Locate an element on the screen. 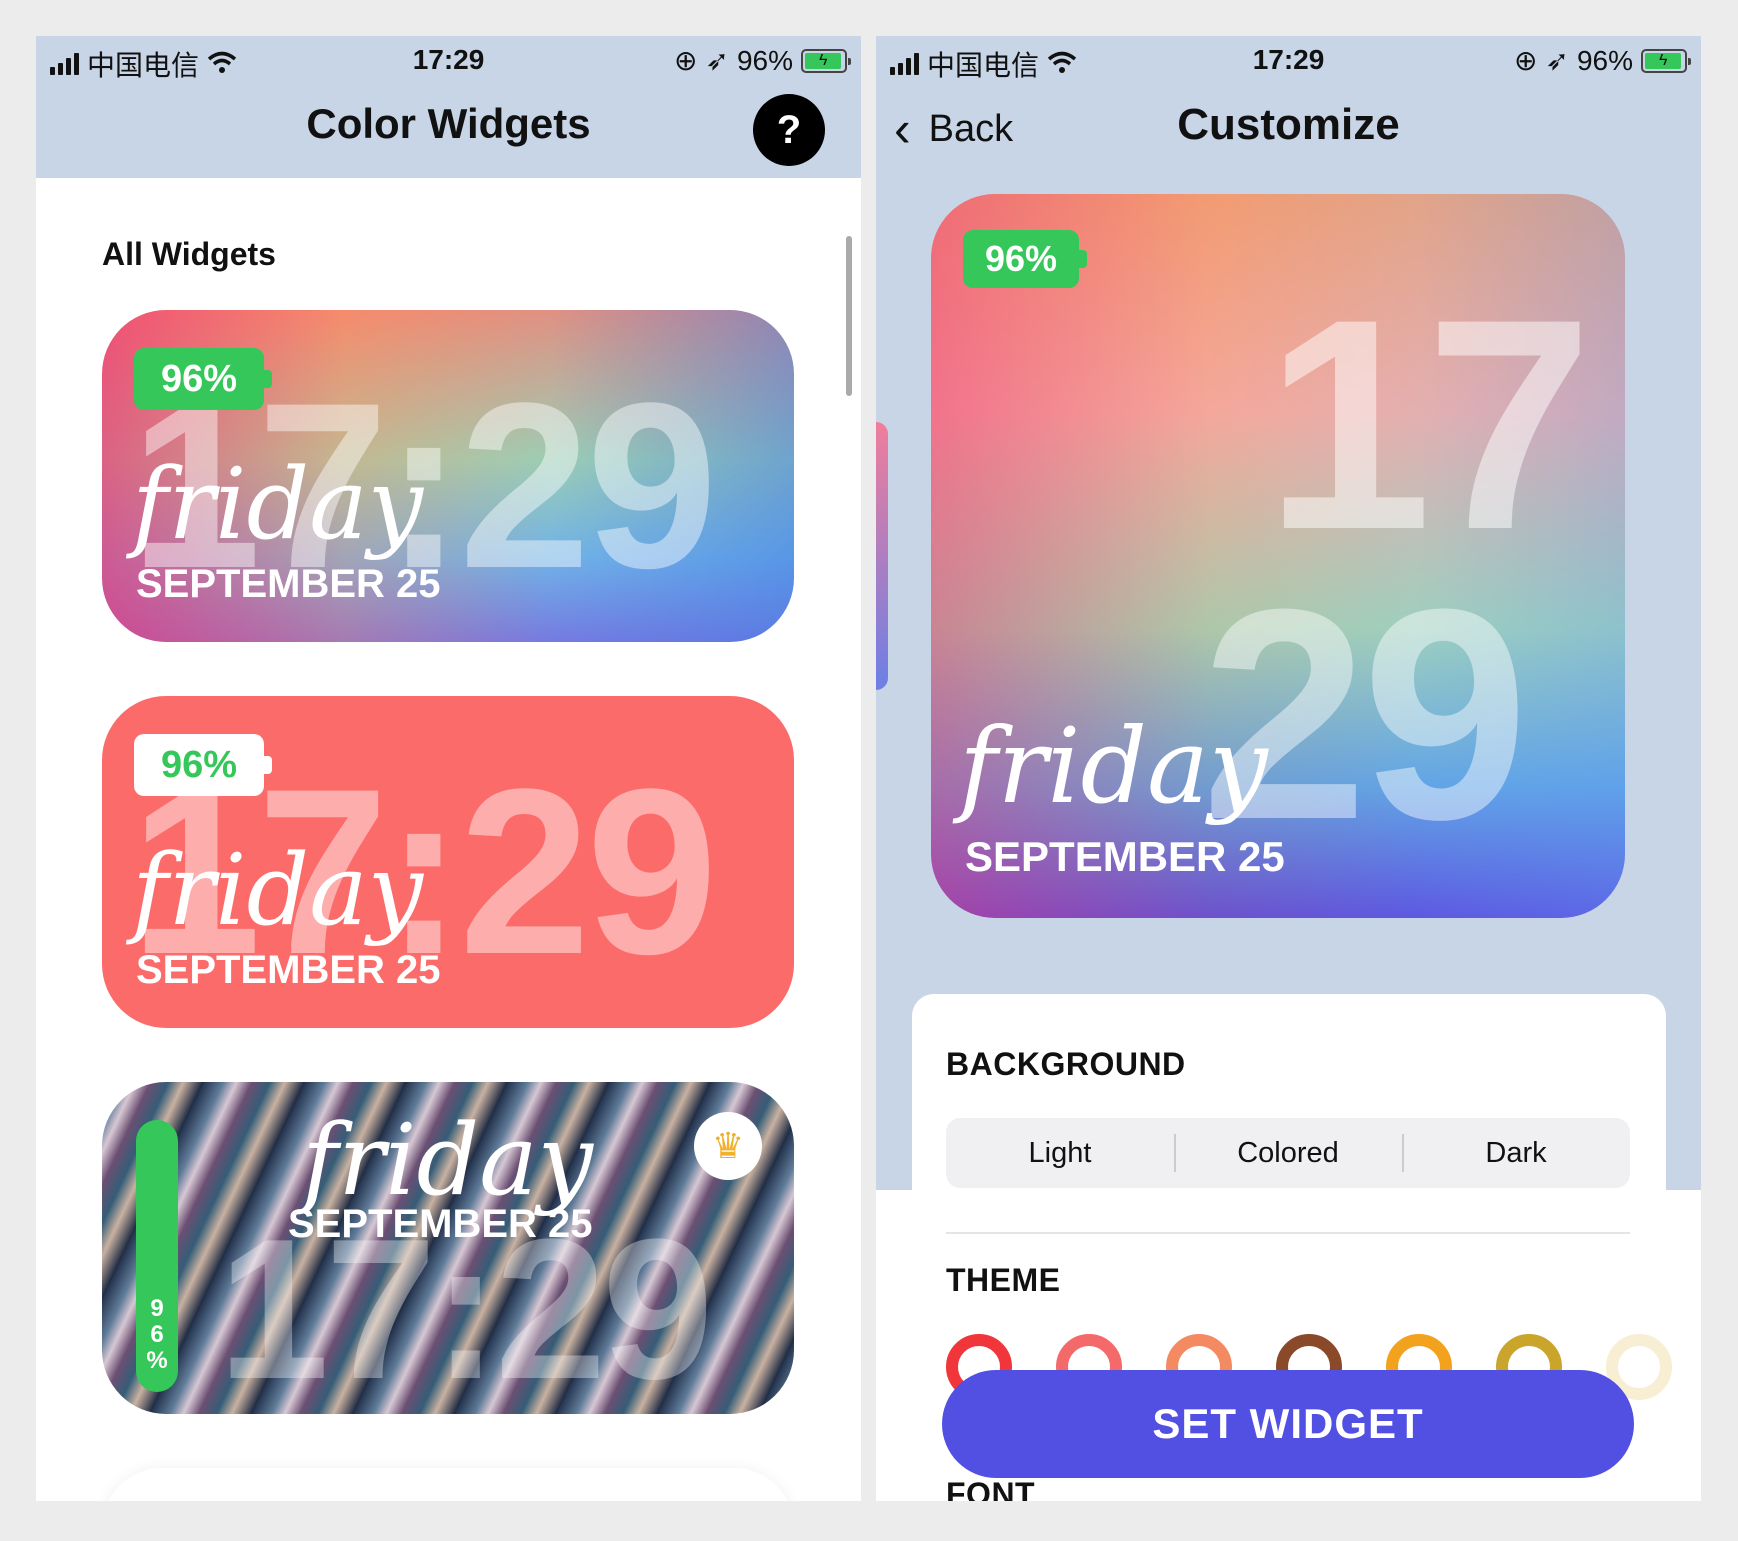 The width and height of the screenshot is (1738, 1541). divider is located at coordinates (1288, 1233).